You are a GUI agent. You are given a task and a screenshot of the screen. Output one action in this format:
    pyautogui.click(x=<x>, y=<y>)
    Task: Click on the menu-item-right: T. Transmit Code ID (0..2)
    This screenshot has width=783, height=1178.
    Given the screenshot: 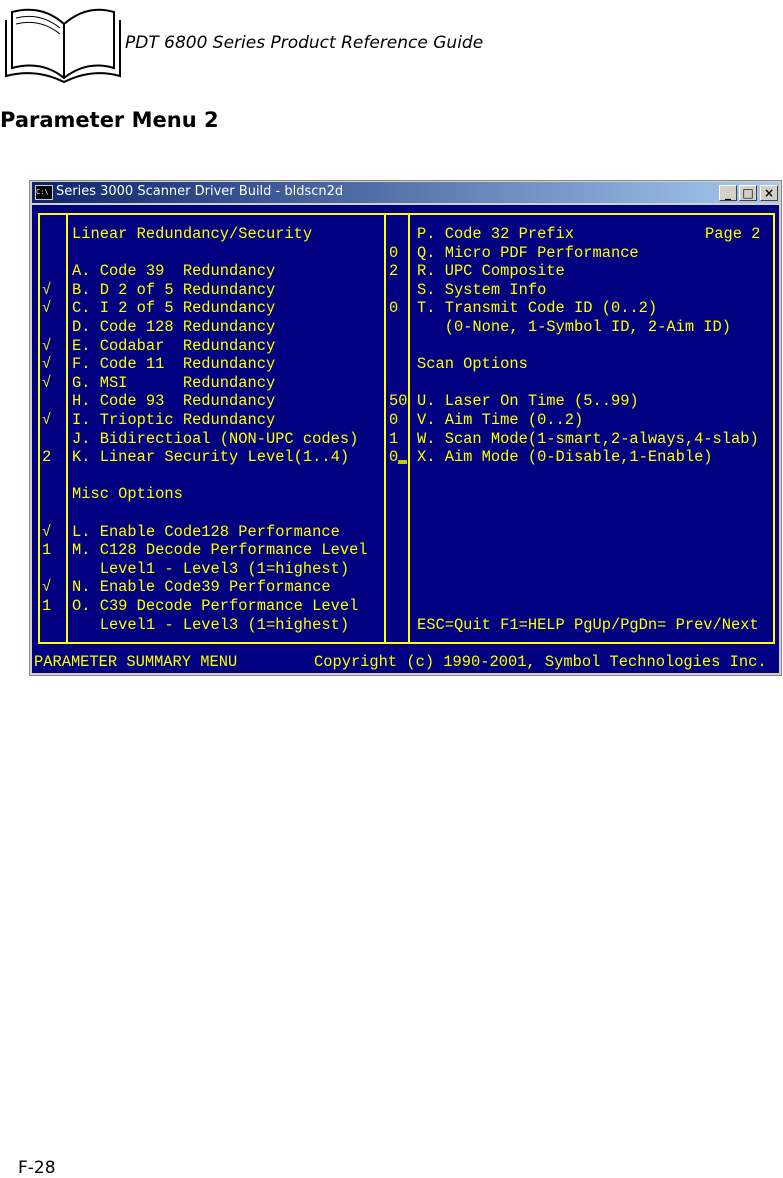 What is the action you would take?
    pyautogui.click(x=537, y=308)
    